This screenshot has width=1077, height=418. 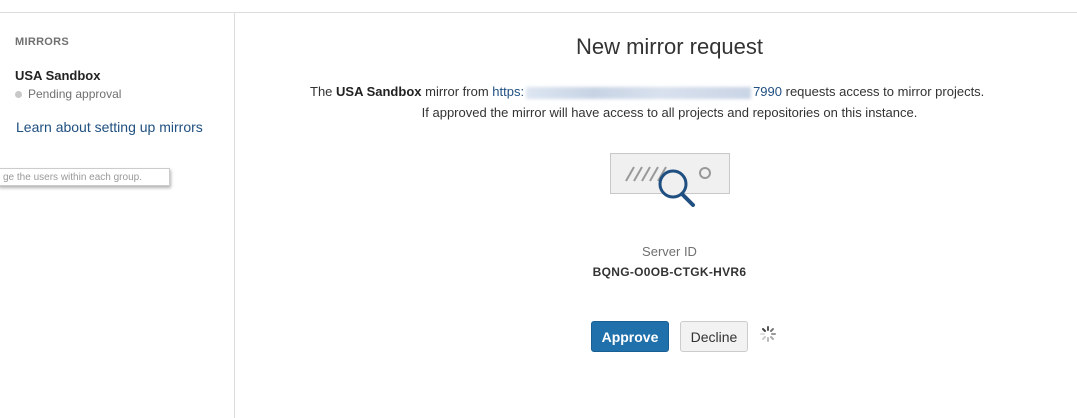 I want to click on learn-mirrors-link: Learn about setting up mirrors, so click(x=109, y=127).